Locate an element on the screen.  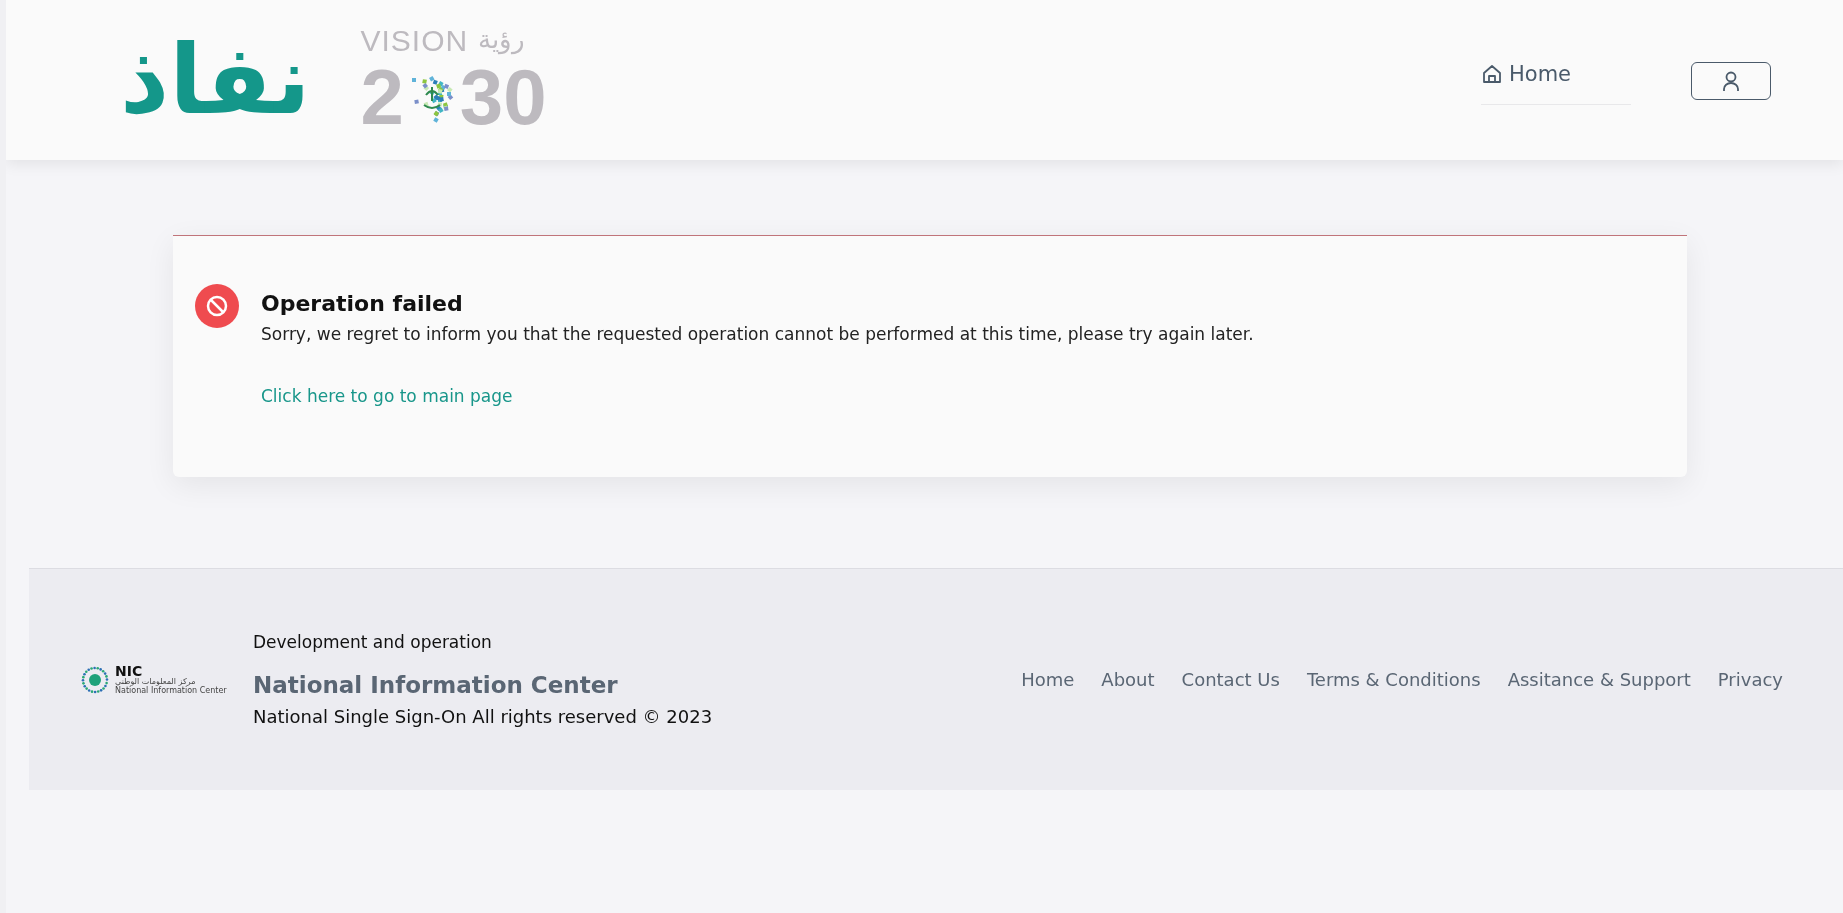
user-button is located at coordinates (1731, 81).